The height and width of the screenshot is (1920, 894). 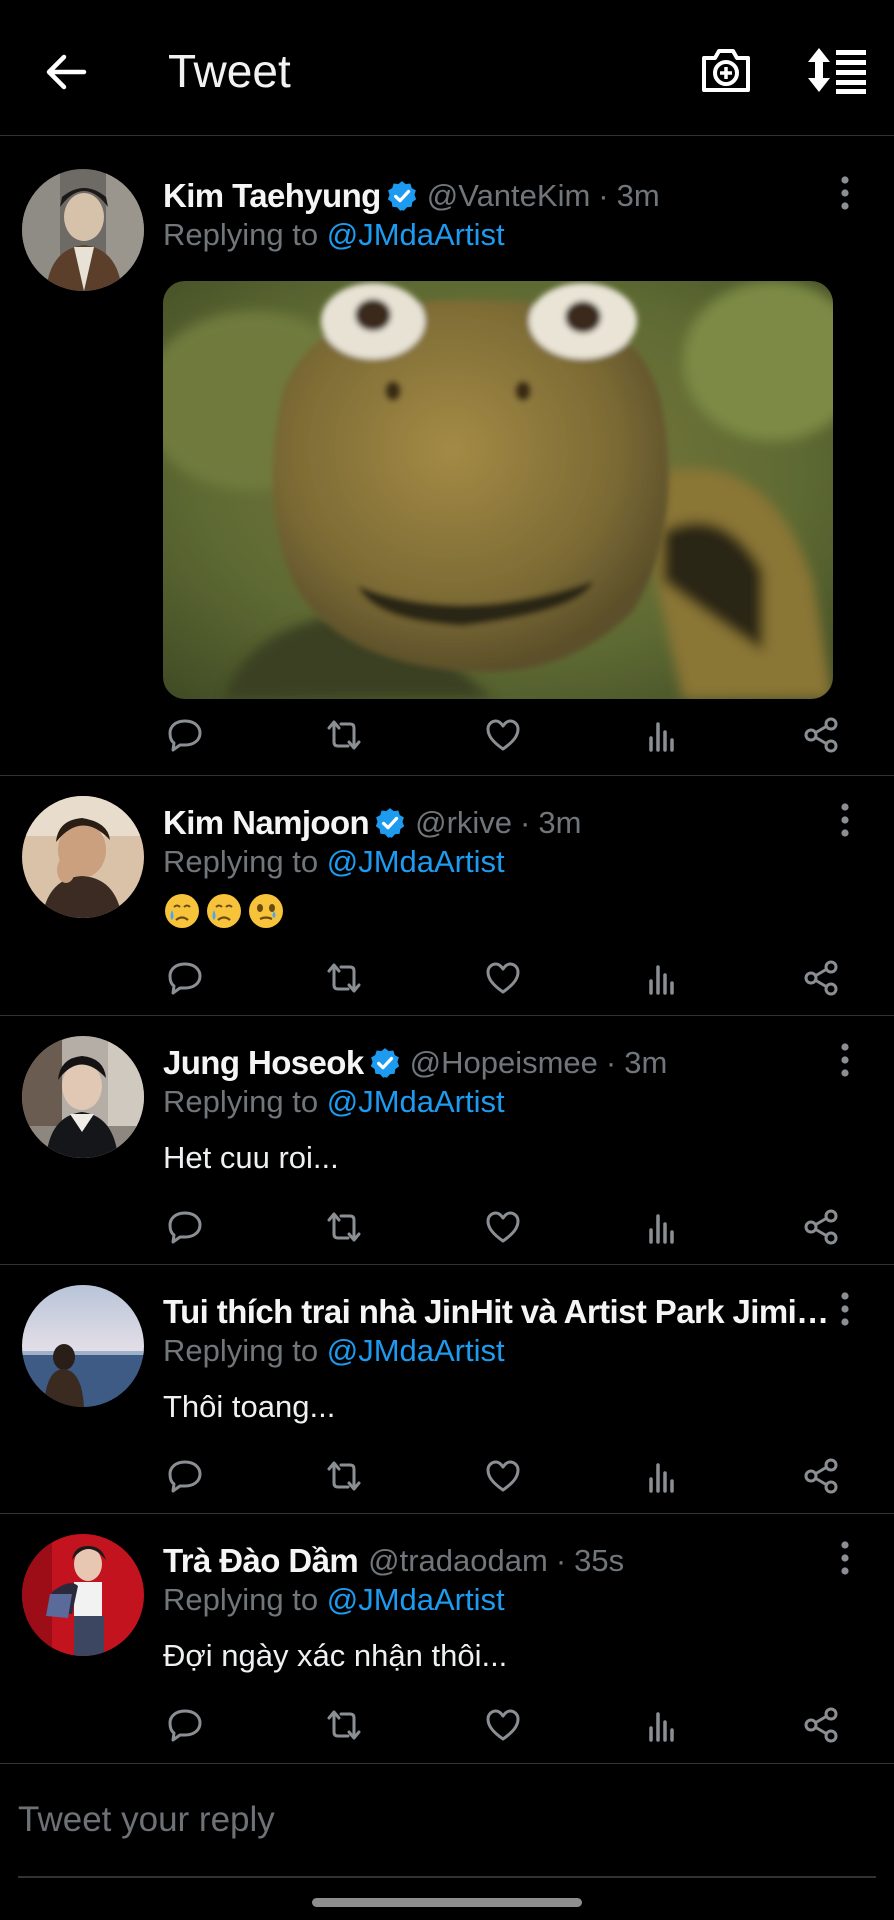 I want to click on page-title: Tweet, so click(x=229, y=71).